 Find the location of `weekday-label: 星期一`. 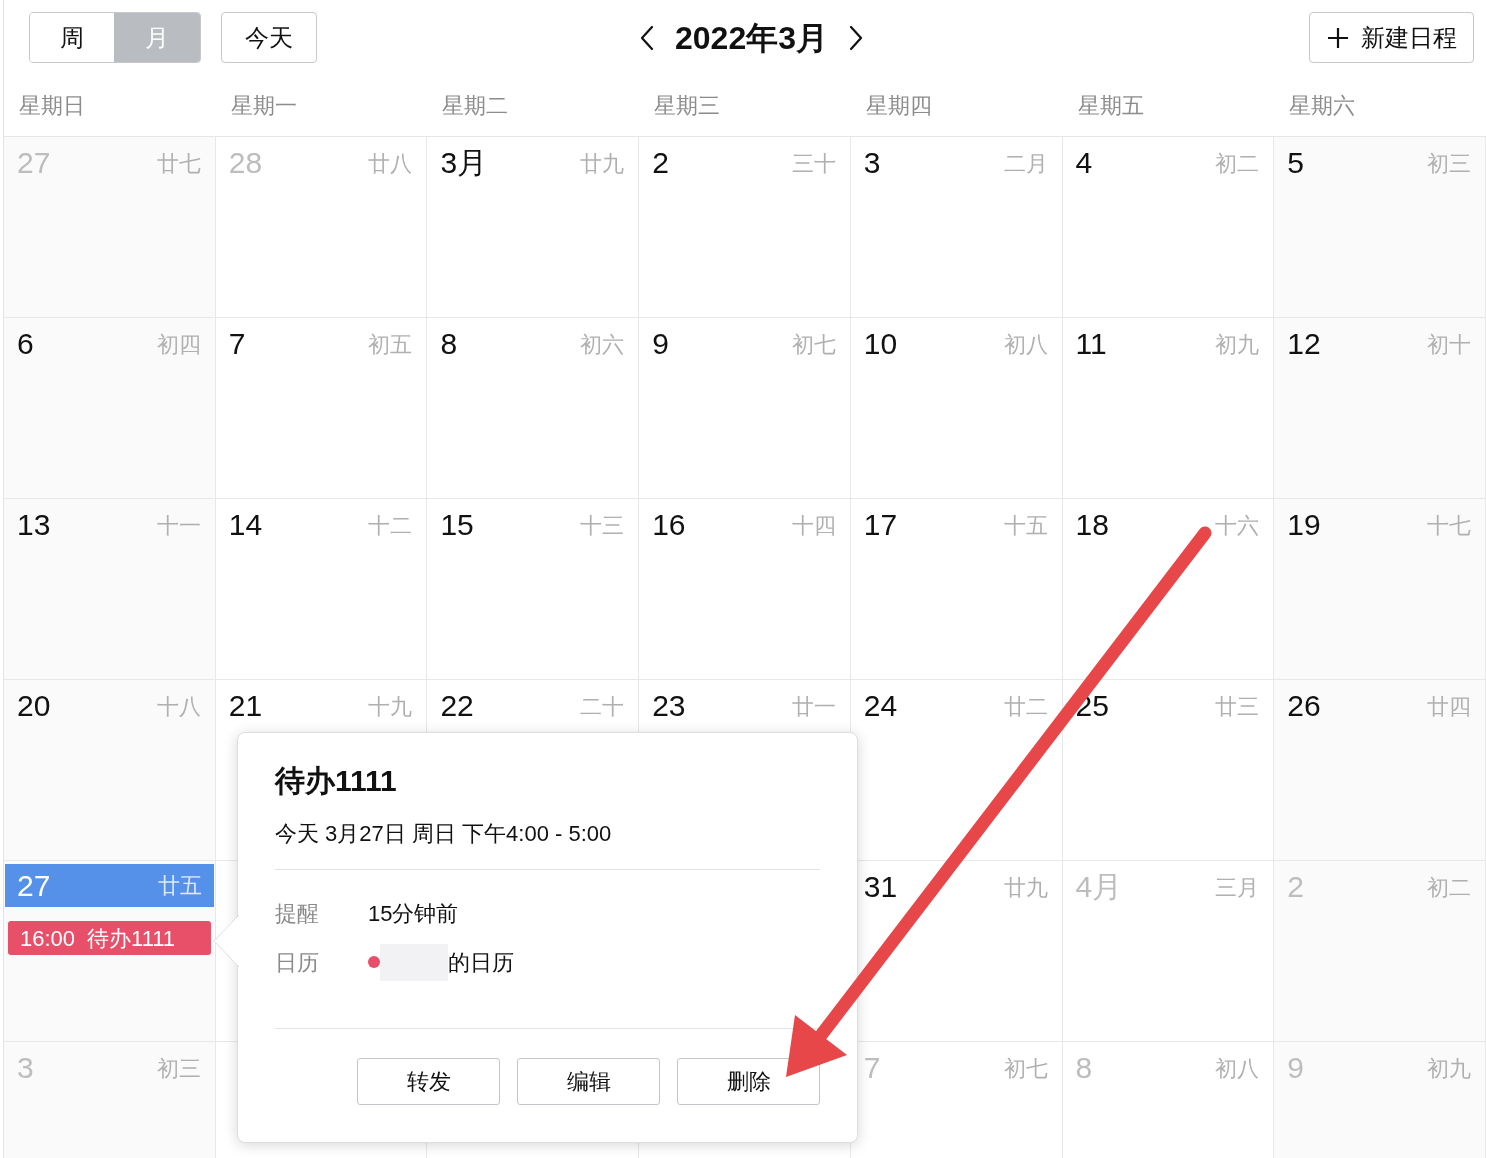

weekday-label: 星期一 is located at coordinates (263, 106).